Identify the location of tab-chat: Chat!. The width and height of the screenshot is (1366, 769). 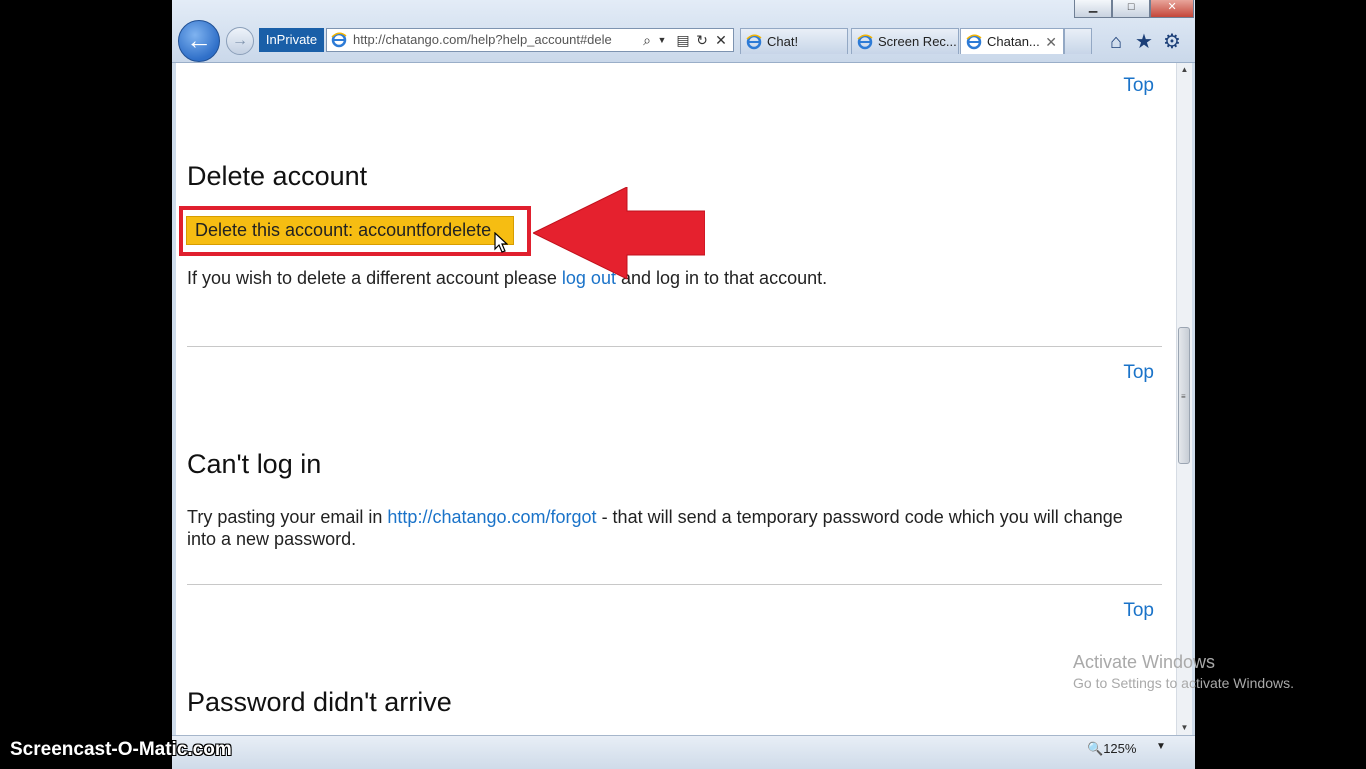
(794, 41).